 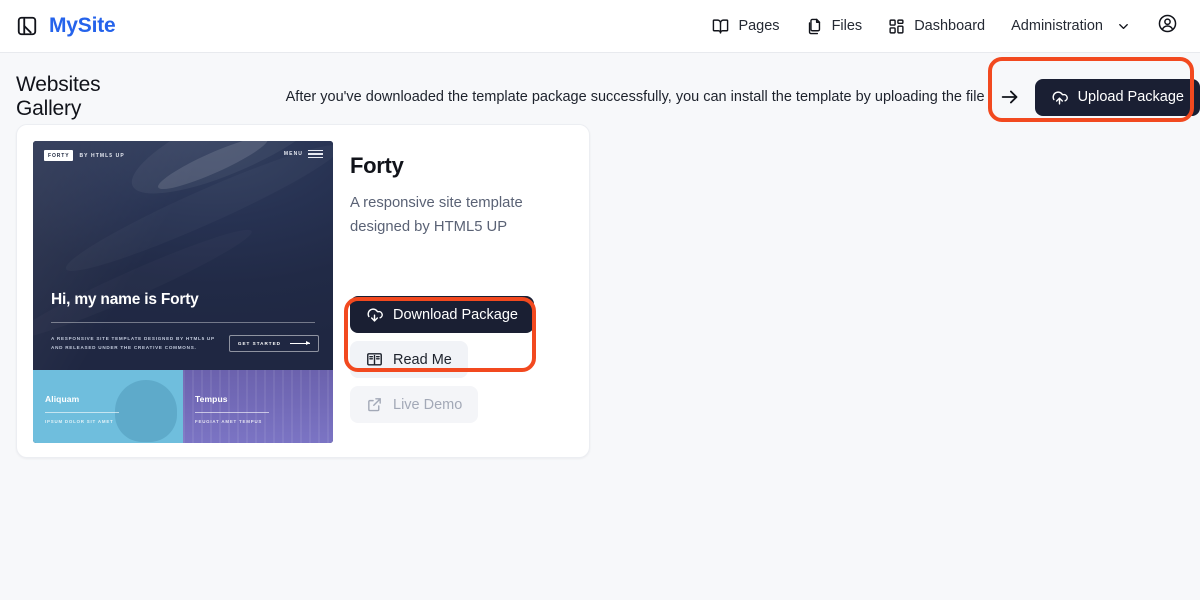 What do you see at coordinates (27, 26) in the screenshot?
I see `app-window-icon` at bounding box center [27, 26].